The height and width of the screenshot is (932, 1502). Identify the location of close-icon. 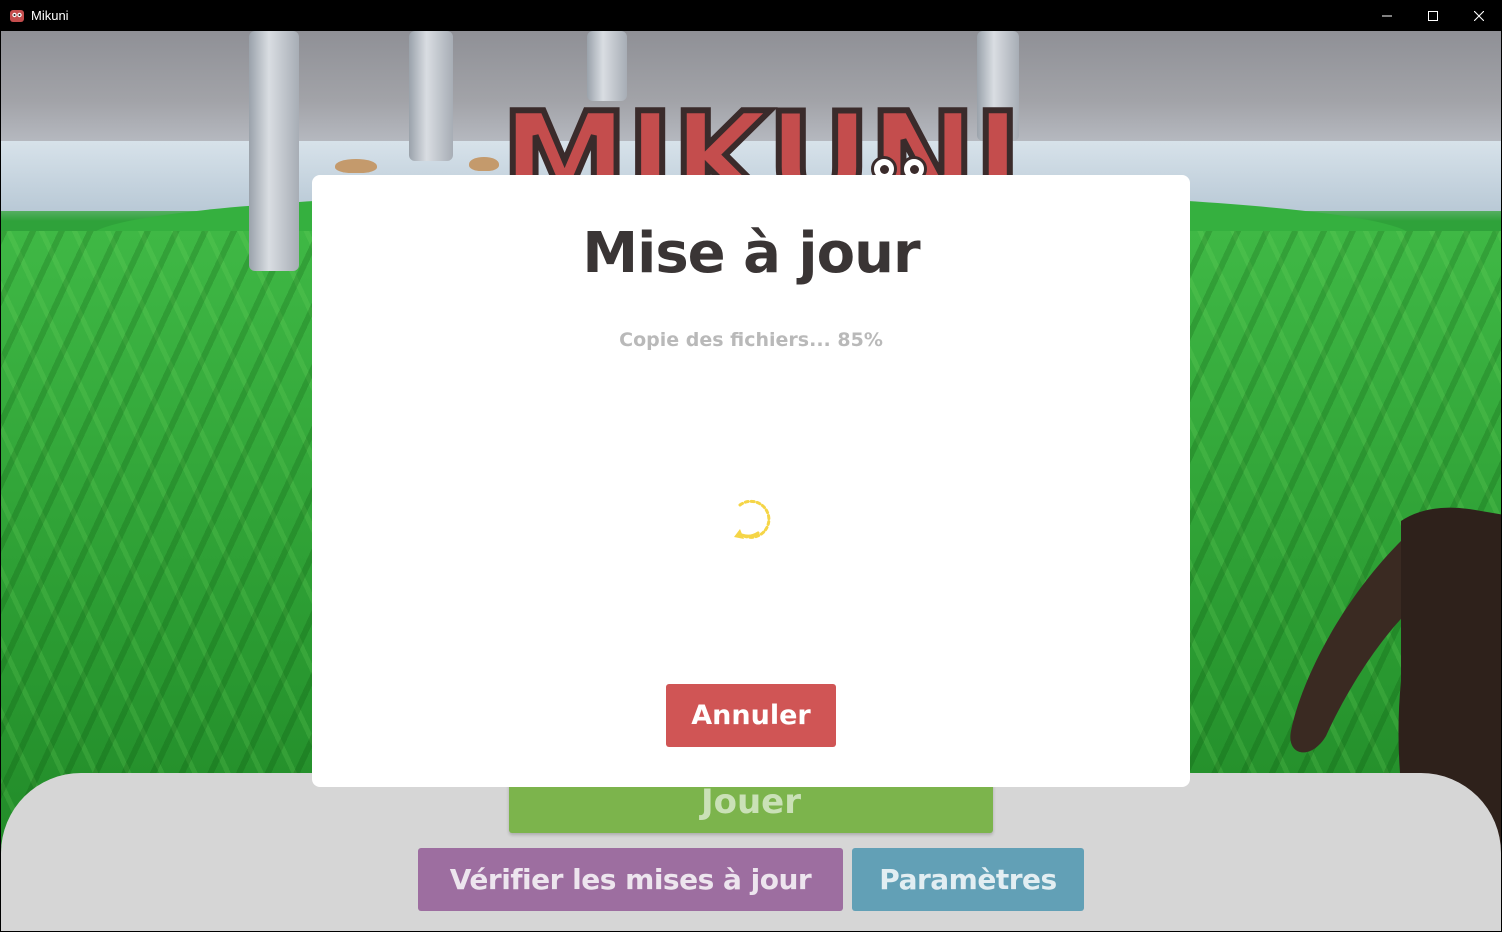
(1479, 15).